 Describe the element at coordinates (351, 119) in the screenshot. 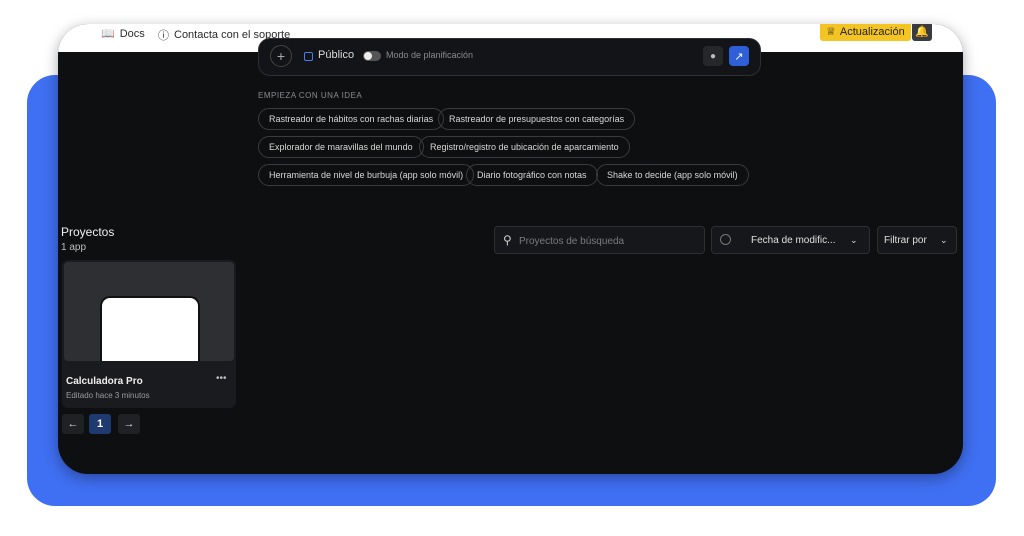

I see `idea-chip: Rastreador de hábitos con rachas diarias` at that location.